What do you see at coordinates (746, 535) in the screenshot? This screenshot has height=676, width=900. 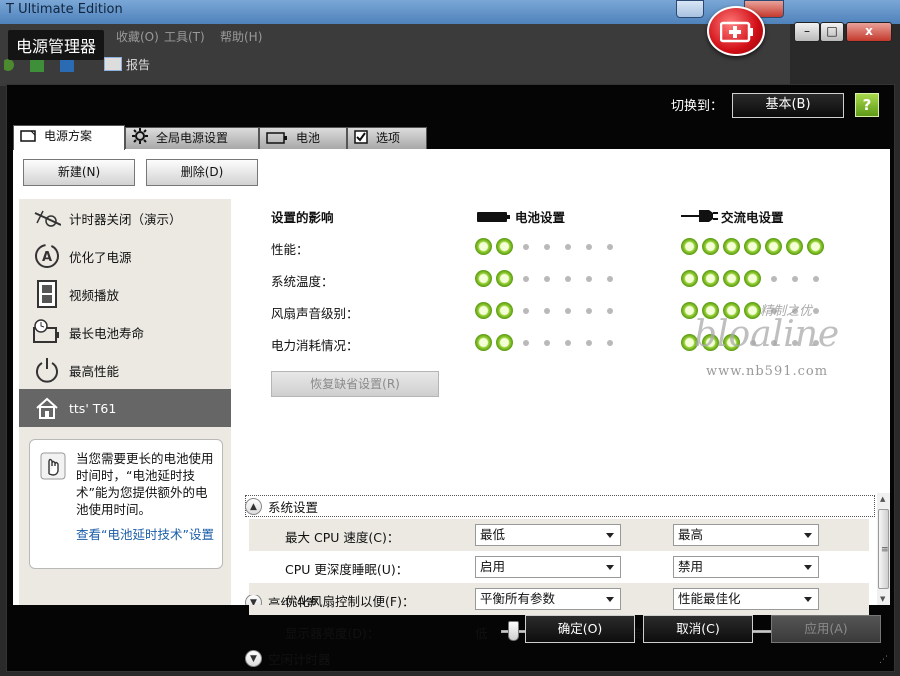 I see `cpu-speed-ac-select: 最高` at bounding box center [746, 535].